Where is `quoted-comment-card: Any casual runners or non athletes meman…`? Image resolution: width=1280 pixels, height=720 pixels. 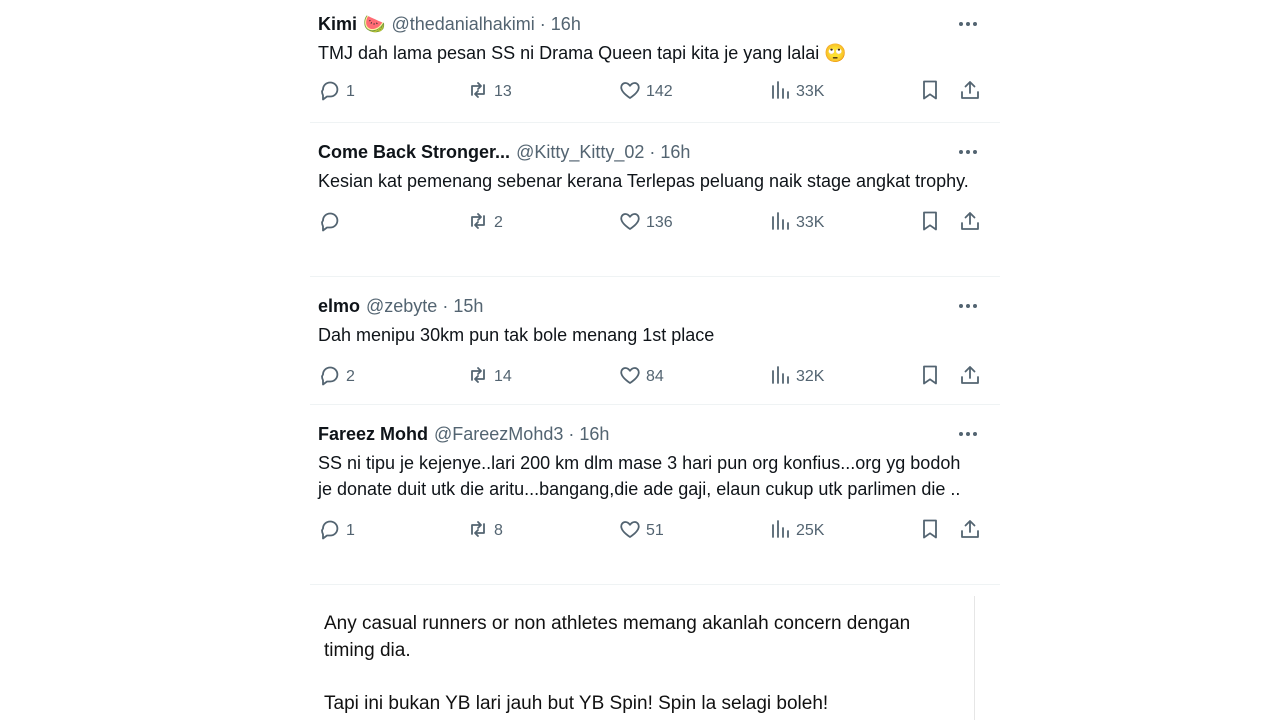 quoted-comment-card: Any casual runners or non athletes meman… is located at coordinates (642, 658).